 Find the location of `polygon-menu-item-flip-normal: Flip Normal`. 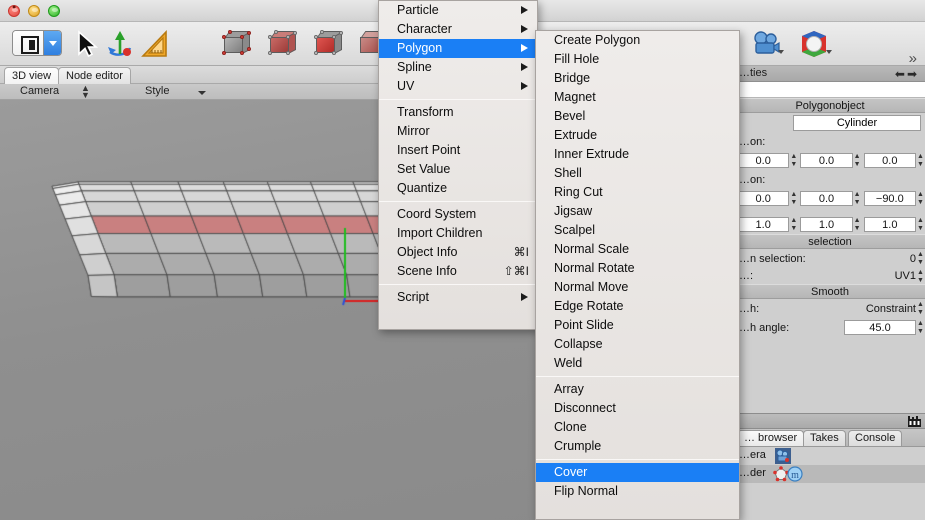

polygon-menu-item-flip-normal: Flip Normal is located at coordinates (637, 491).